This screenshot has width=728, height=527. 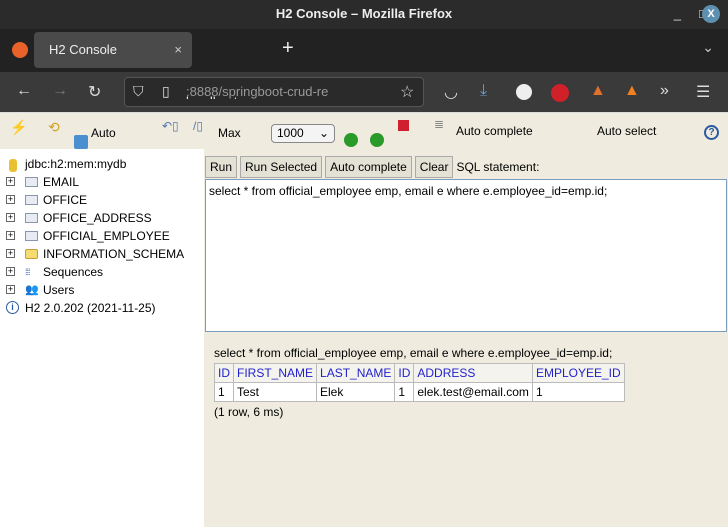 I want to click on forward-icon: →, so click(x=60, y=91).